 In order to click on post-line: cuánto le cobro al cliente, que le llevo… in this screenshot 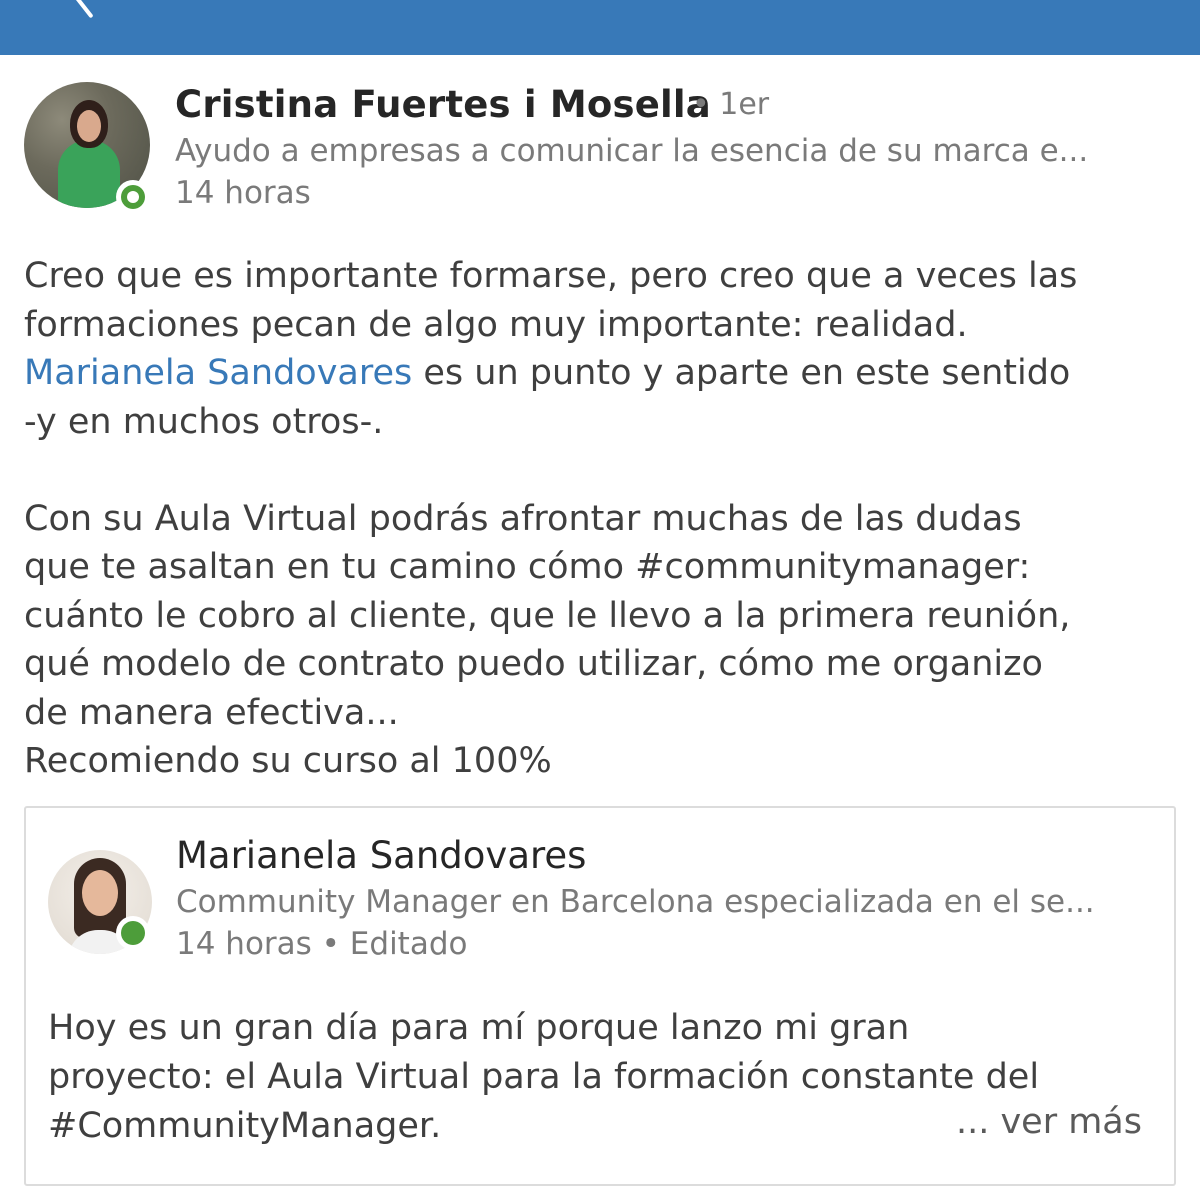, I will do `click(547, 615)`.